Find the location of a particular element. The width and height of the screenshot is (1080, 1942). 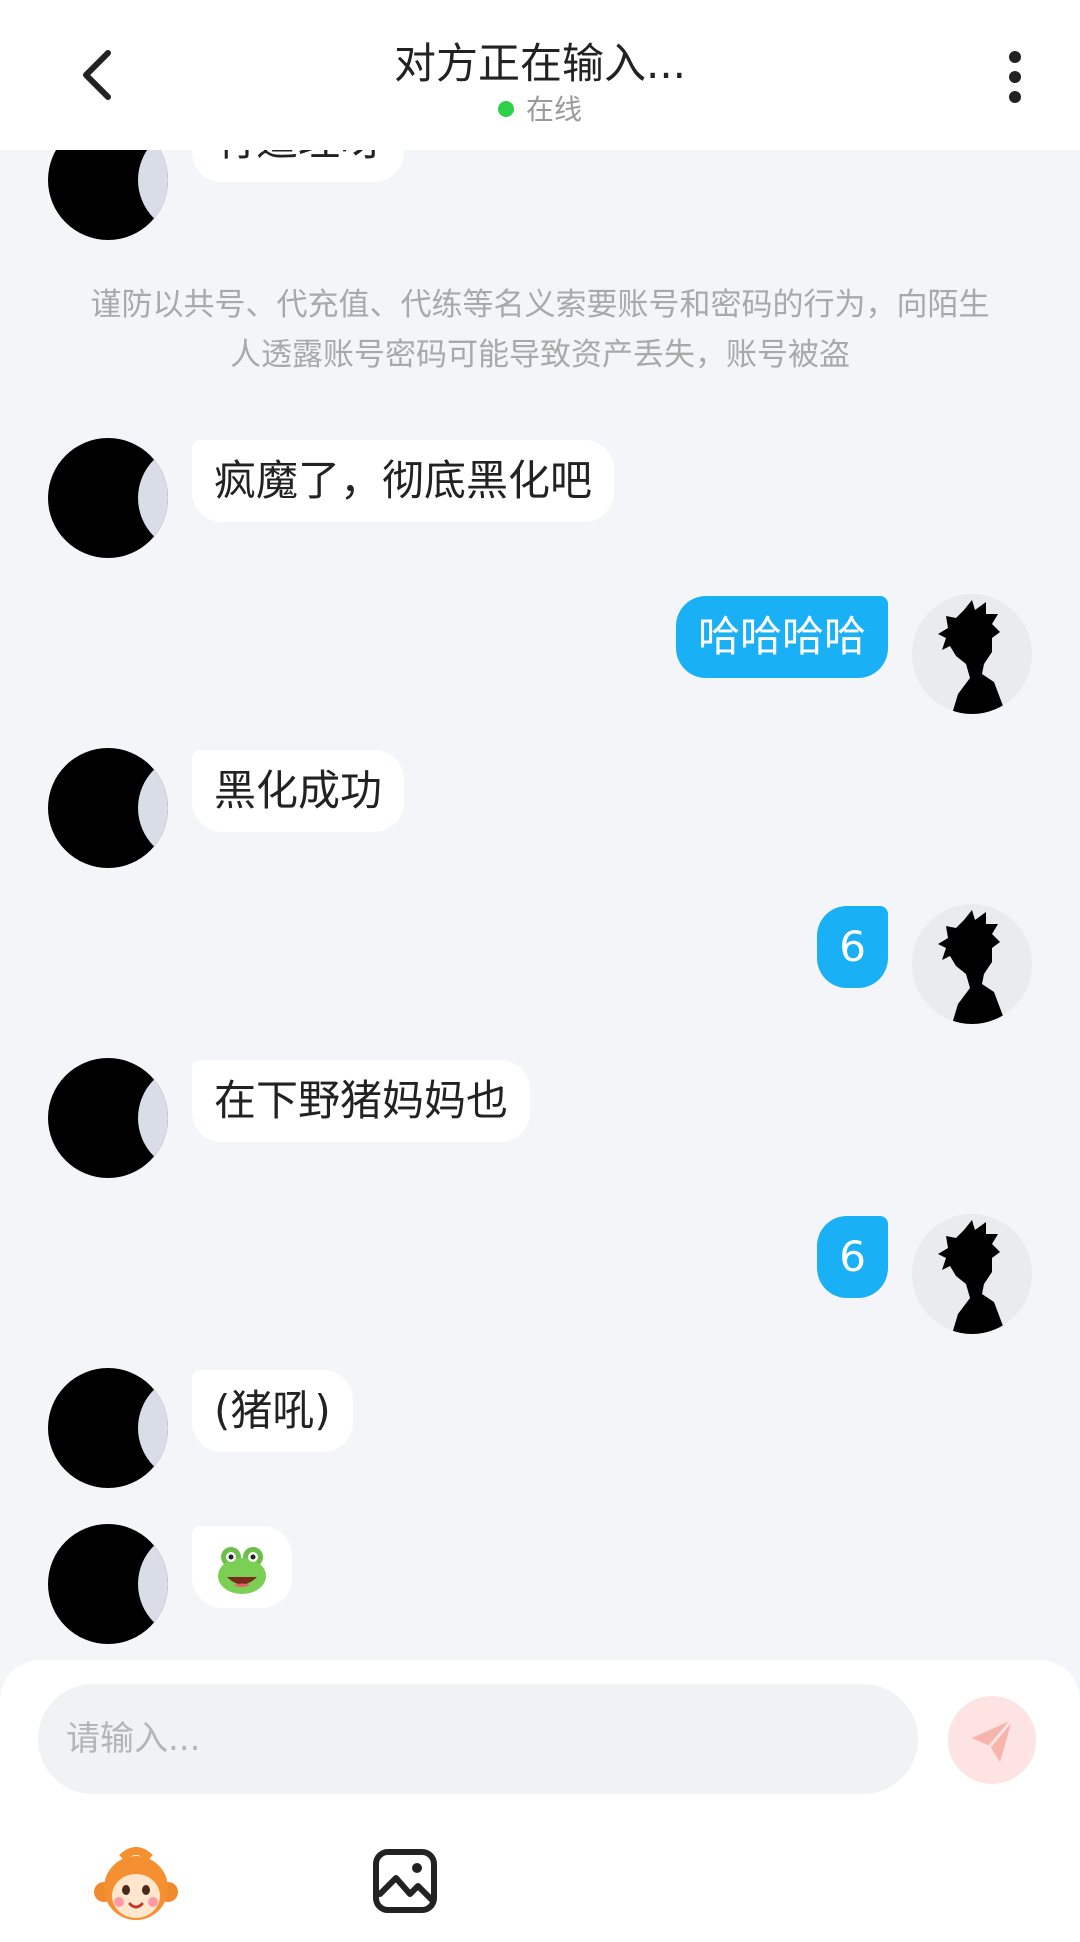

message-row-6: 6 is located at coordinates (540, 1274).